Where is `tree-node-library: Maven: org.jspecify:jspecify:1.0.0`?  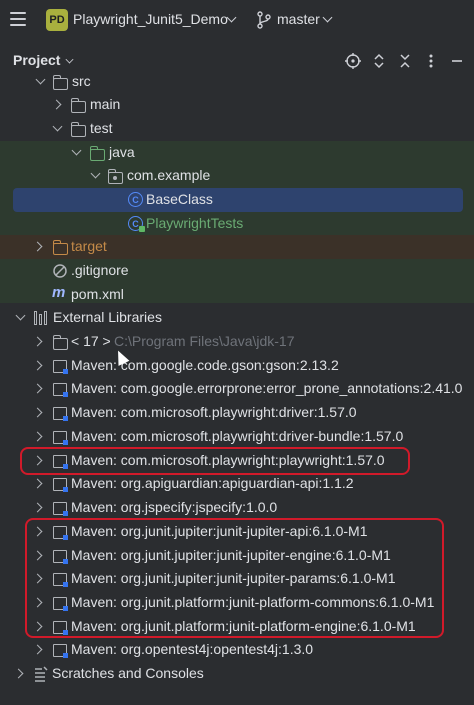
tree-node-library: Maven: org.jspecify:jspecify:1.0.0 is located at coordinates (237, 508).